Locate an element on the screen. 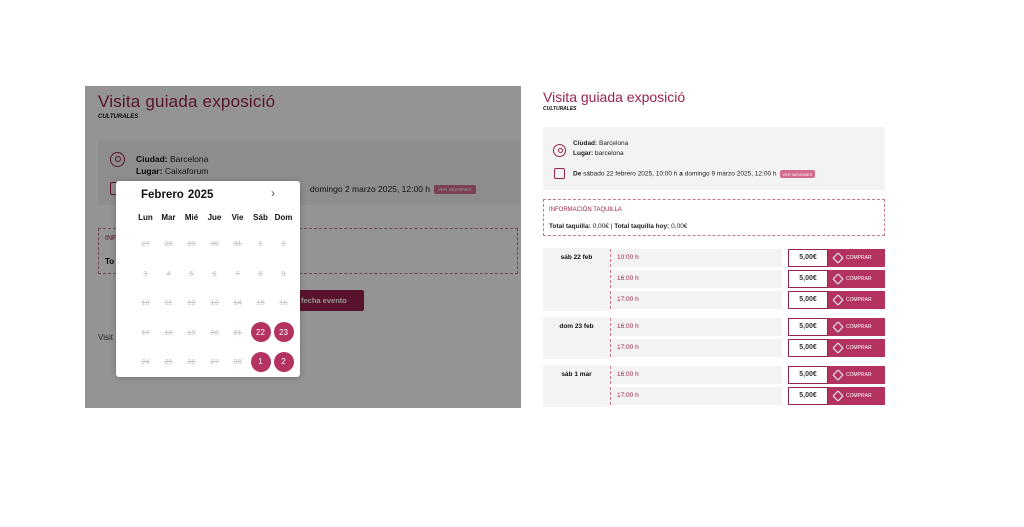 Image resolution: width=1024 pixels, height=527 pixels. datepicker-month: Febrero 2025 is located at coordinates (179, 195).